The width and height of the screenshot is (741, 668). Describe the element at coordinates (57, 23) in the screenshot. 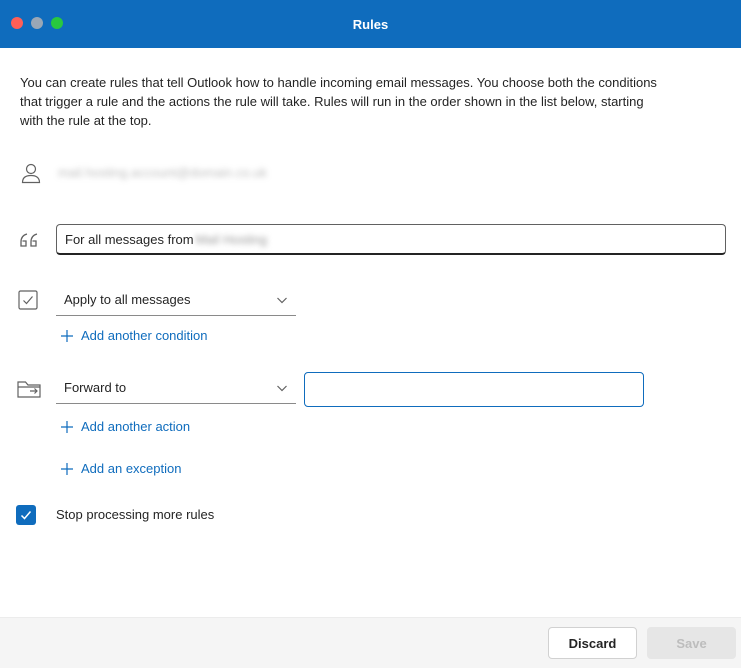

I see `maximize-window-button` at that location.